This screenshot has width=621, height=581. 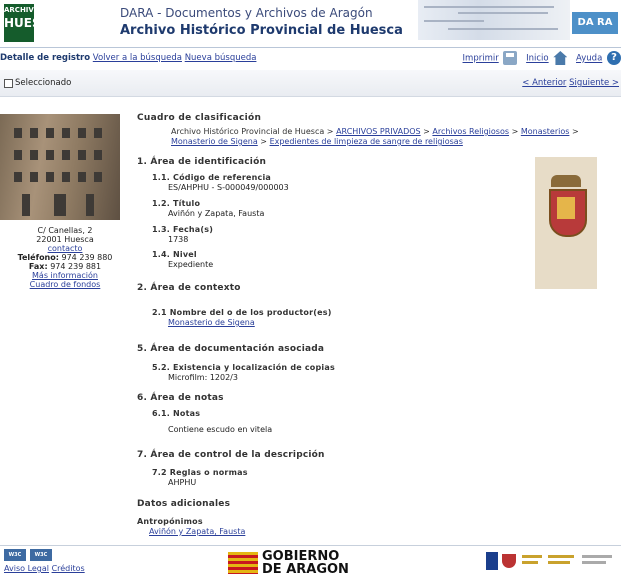 What do you see at coordinates (212, 421) in the screenshot?
I see `field-notes: 6.1. Notas Contiene escudo en vitela` at bounding box center [212, 421].